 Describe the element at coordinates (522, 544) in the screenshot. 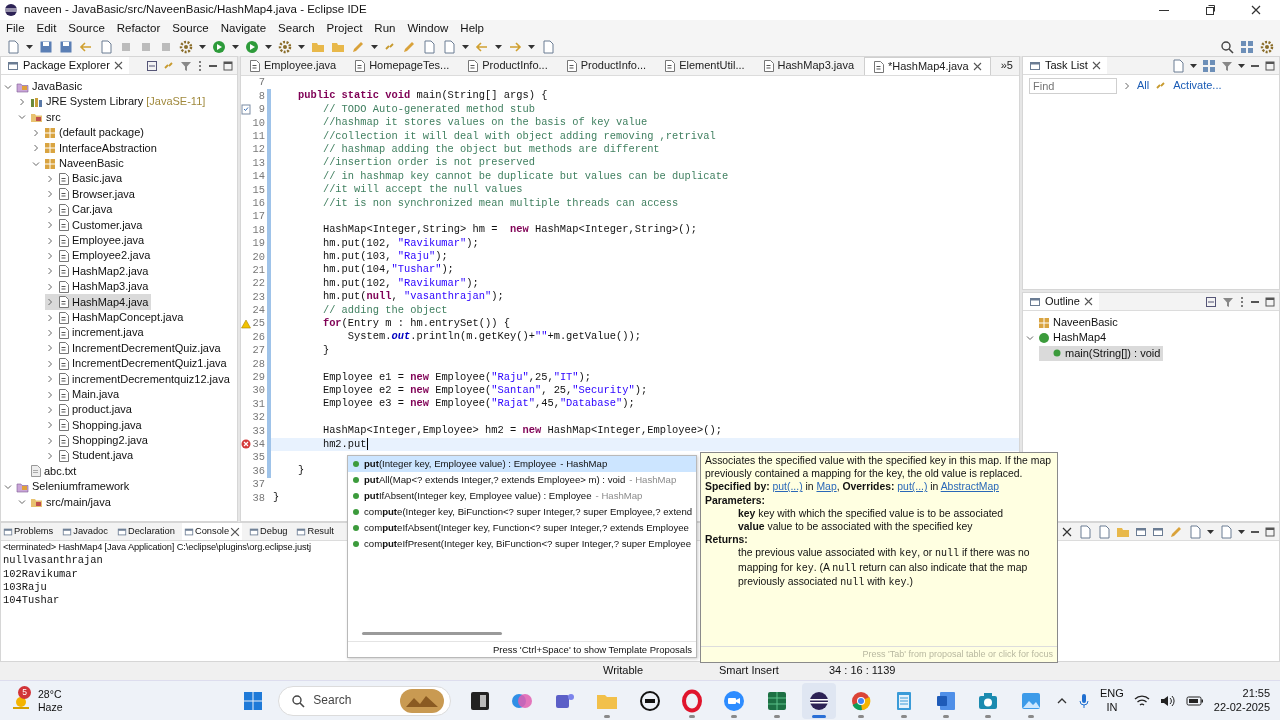

I see `proposal-item: computeIfPresent(Integer key, BiFunction<? super Integer,? super Employee` at that location.